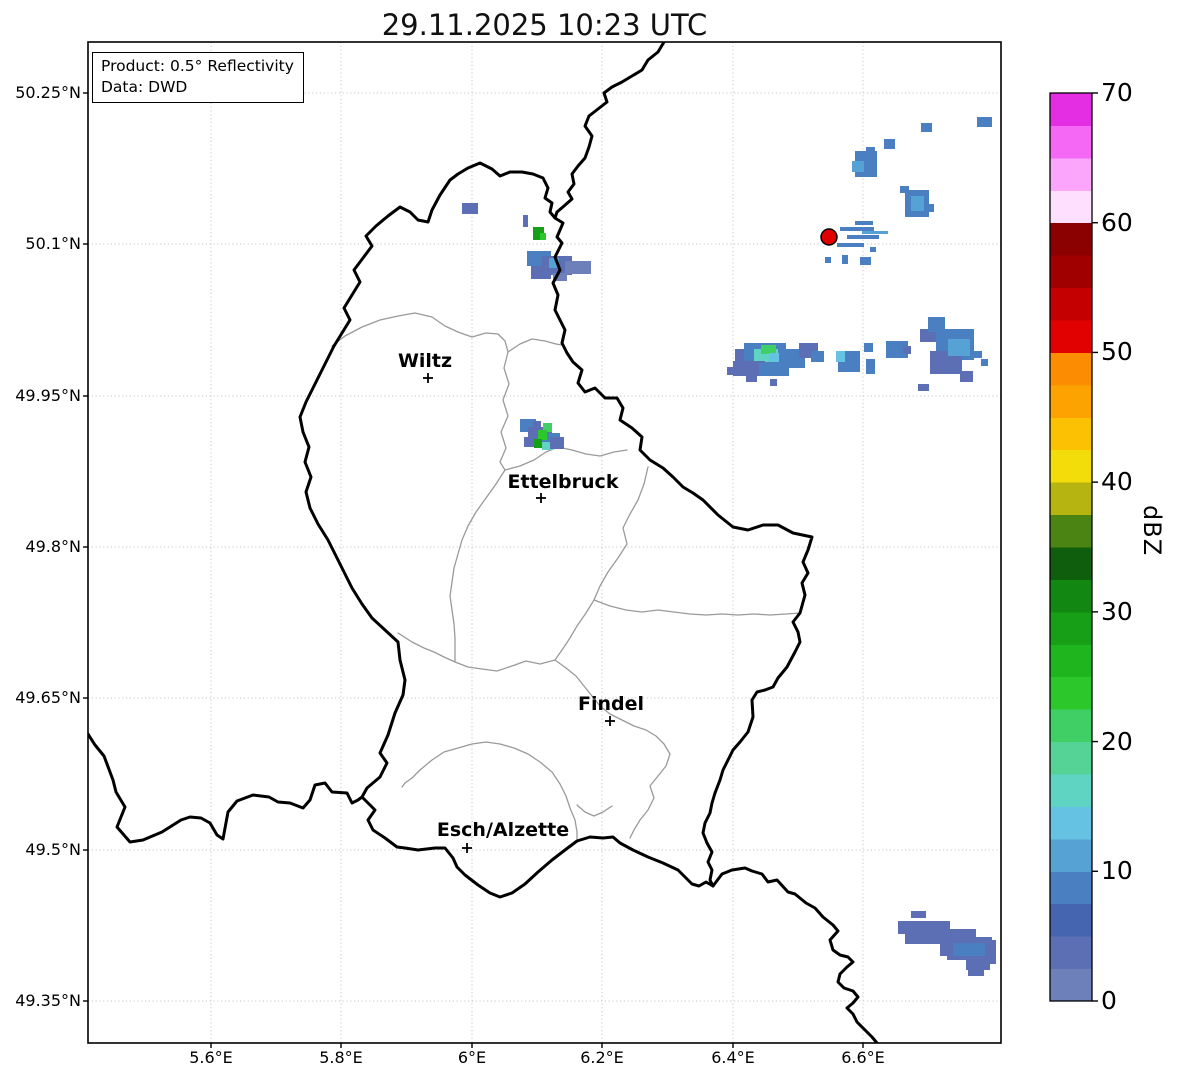  I want to click on x-tick-label-4: 6.4°E, so click(733, 1057).